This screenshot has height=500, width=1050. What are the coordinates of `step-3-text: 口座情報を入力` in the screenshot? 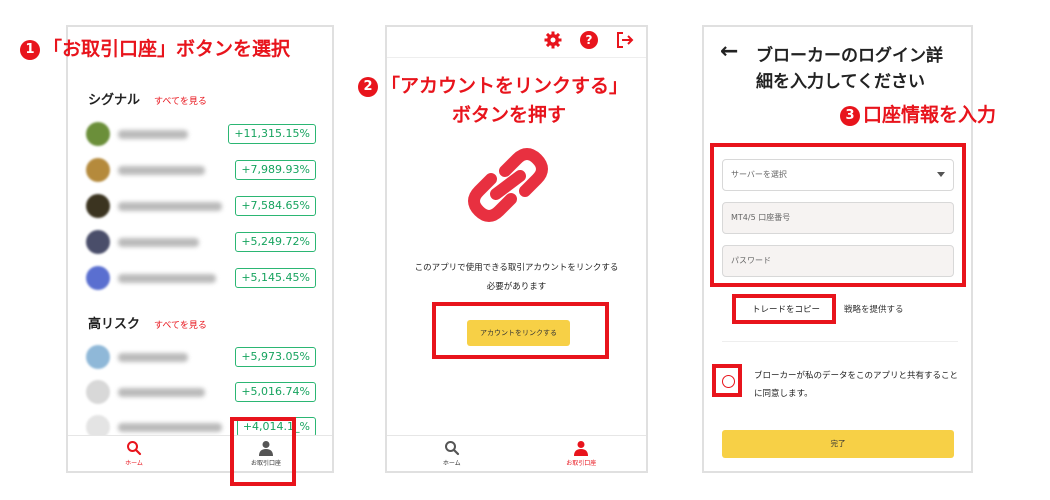 It's located at (930, 115).